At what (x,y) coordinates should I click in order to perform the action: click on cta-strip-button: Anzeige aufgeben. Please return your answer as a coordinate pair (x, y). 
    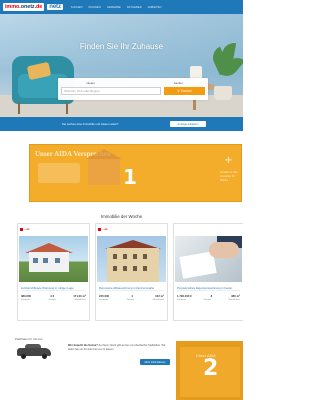
    Looking at the image, I should click on (188, 124).